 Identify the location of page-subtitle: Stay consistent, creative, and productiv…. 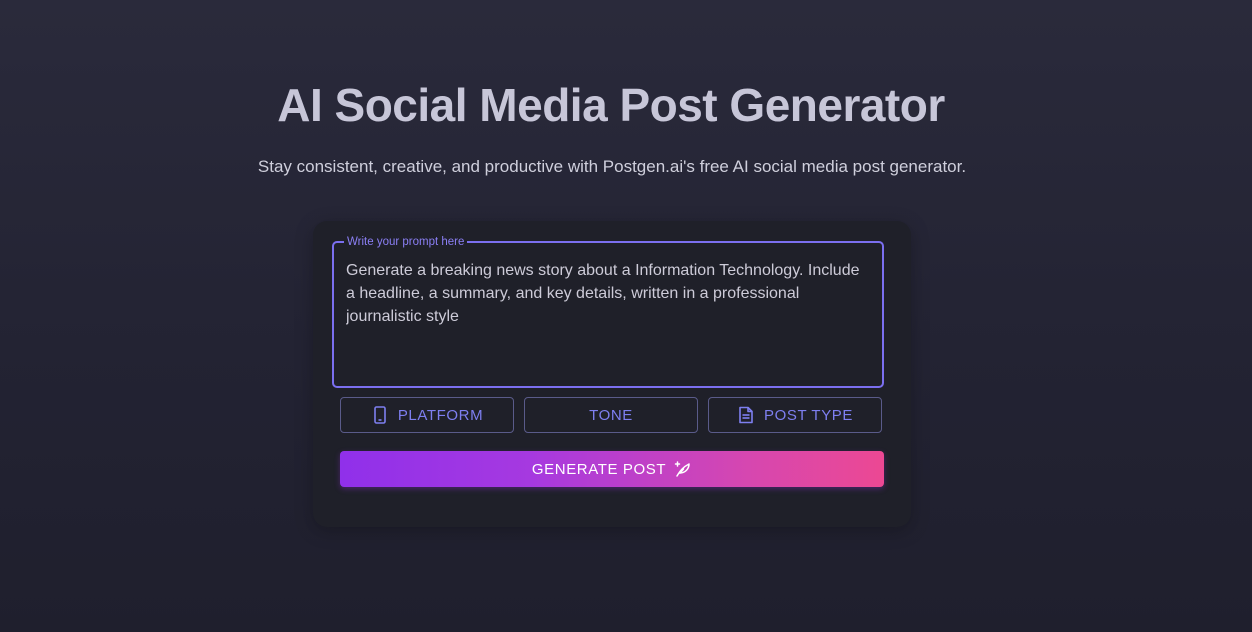
(612, 166).